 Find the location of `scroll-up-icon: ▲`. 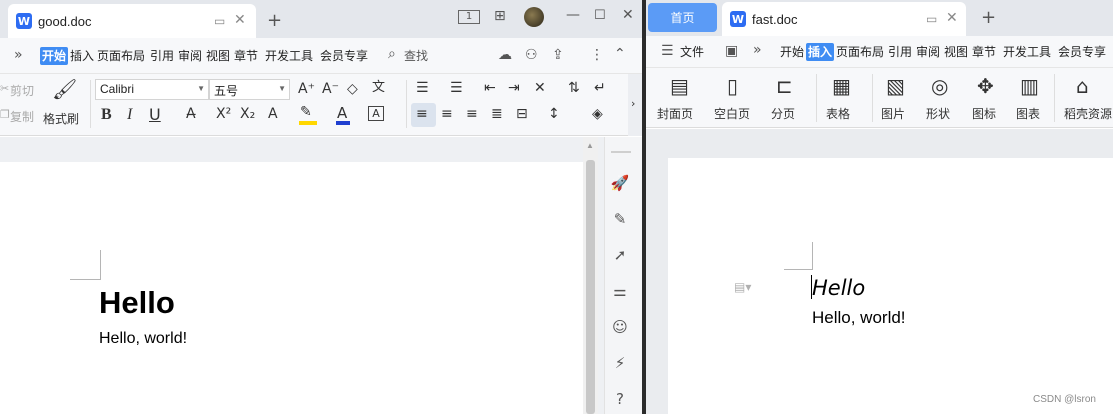

scroll-up-icon: ▲ is located at coordinates (590, 145).